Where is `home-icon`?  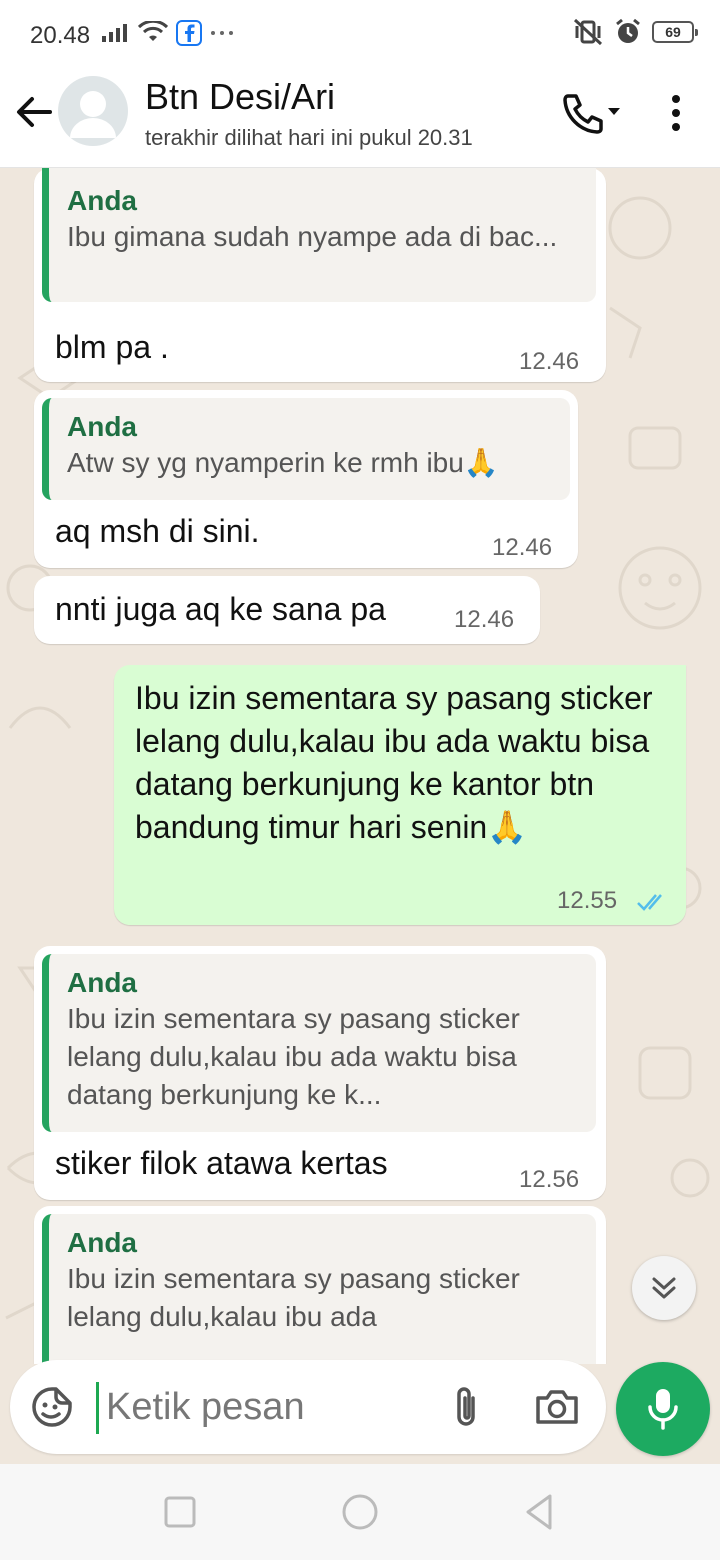 home-icon is located at coordinates (360, 1512).